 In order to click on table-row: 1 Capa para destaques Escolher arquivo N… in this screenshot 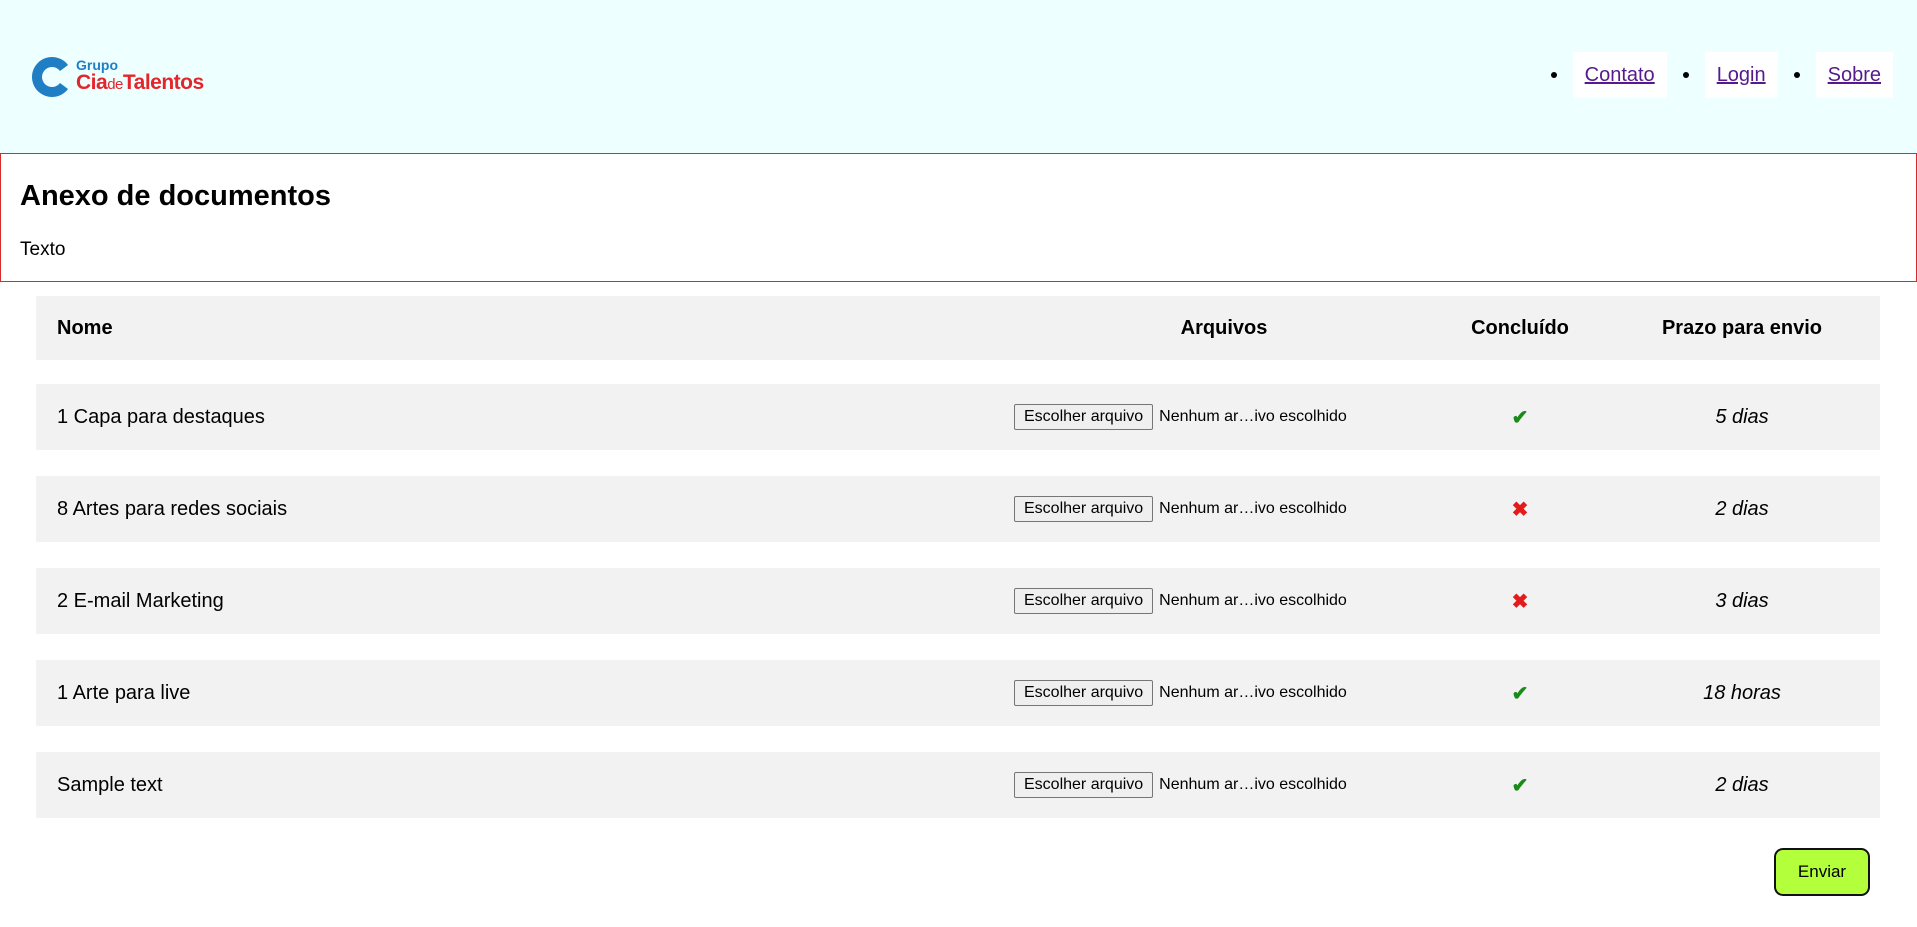, I will do `click(958, 417)`.